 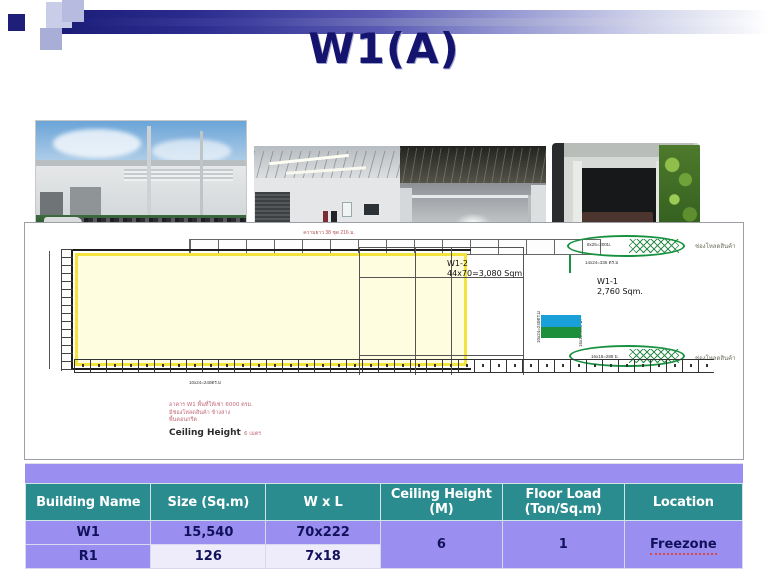 I want to click on plan-dim-note-3: 10x24=240ตร.ม, so click(x=205, y=382).